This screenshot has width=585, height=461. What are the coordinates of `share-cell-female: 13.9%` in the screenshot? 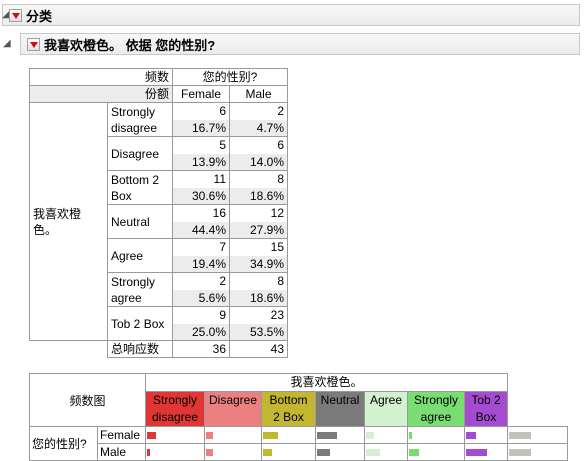 It's located at (201, 162).